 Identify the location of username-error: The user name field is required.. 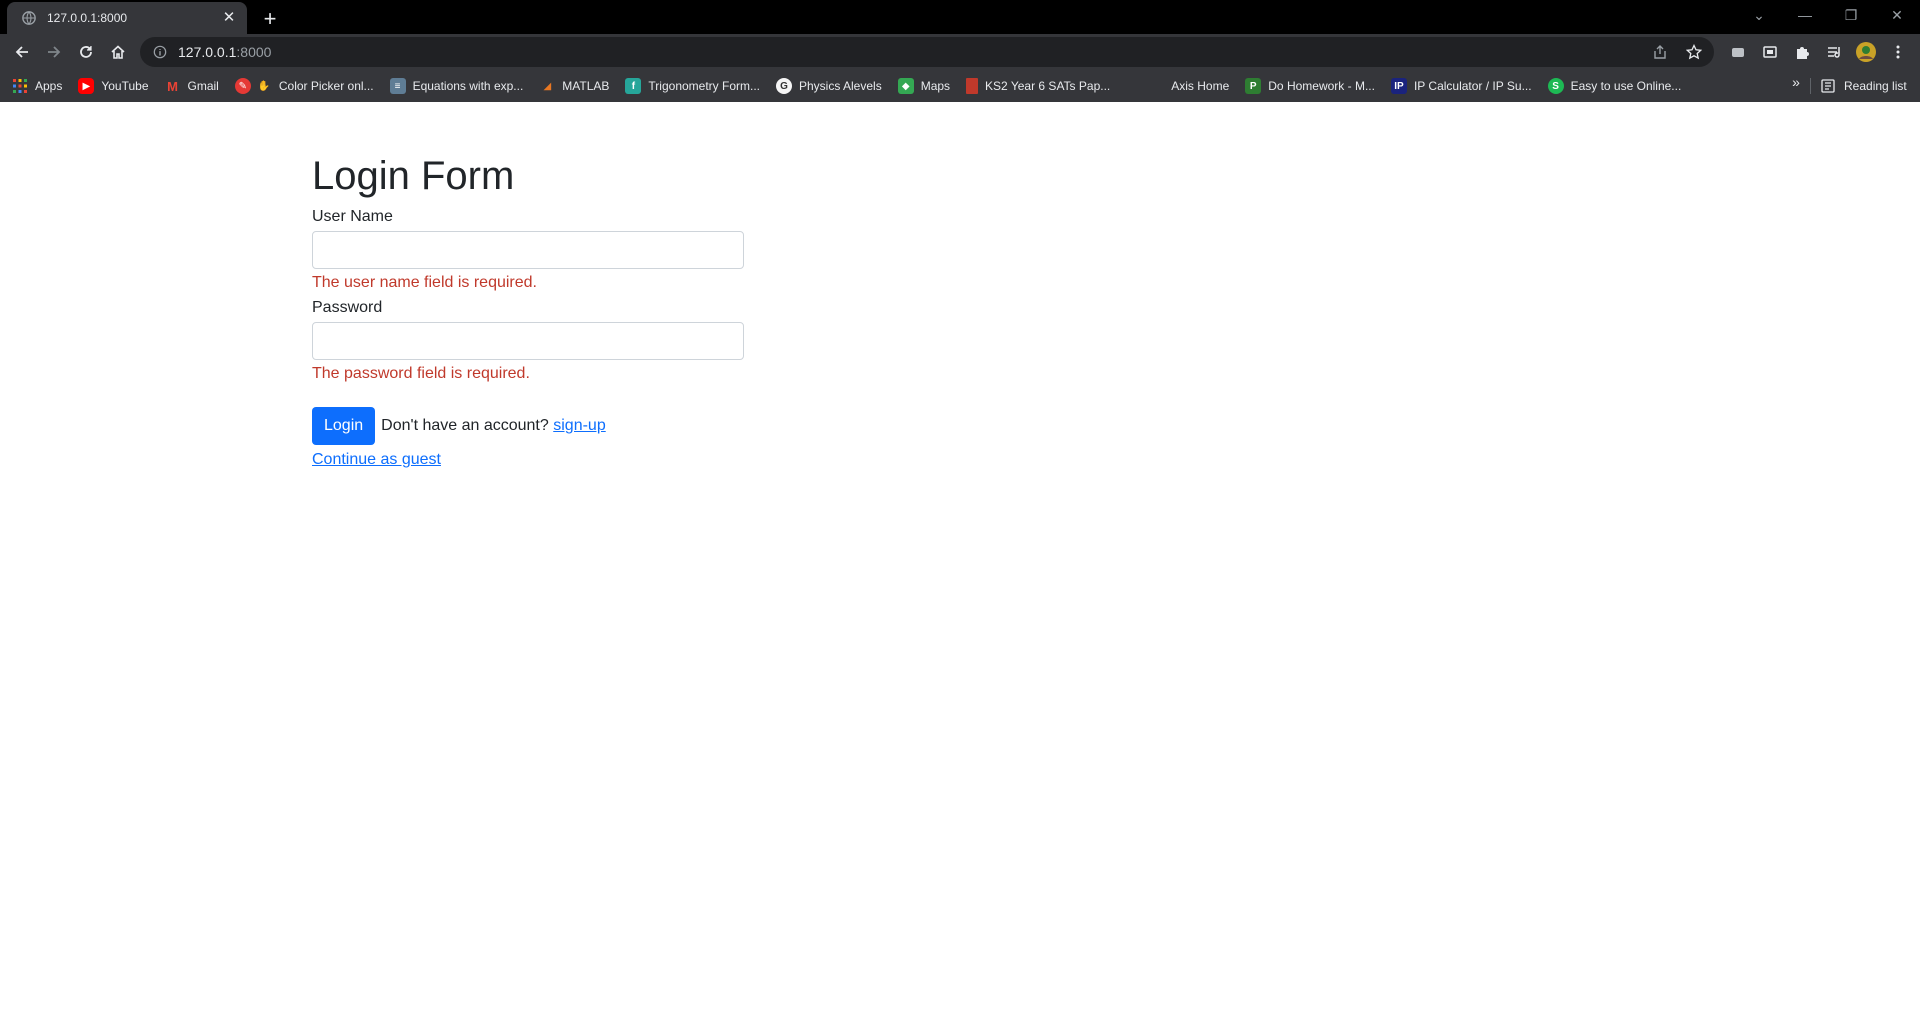
(424, 282).